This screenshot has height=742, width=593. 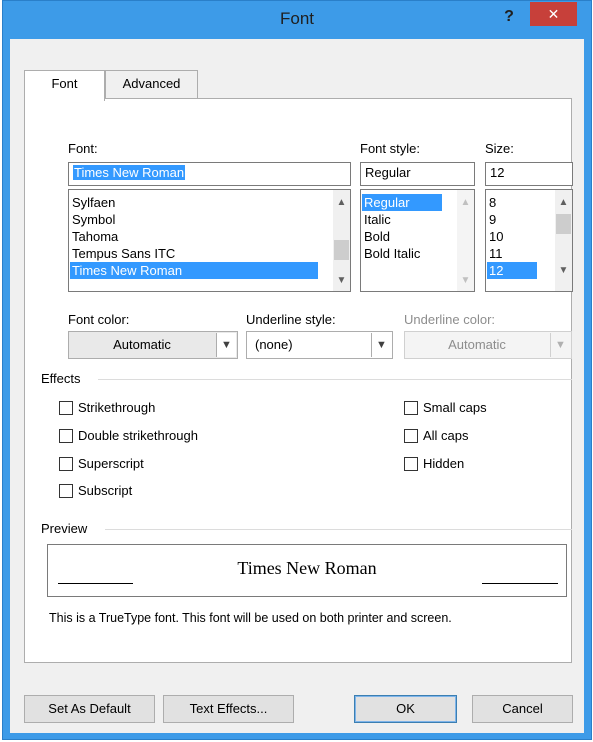 I want to click on font-label: Font:, so click(x=83, y=148).